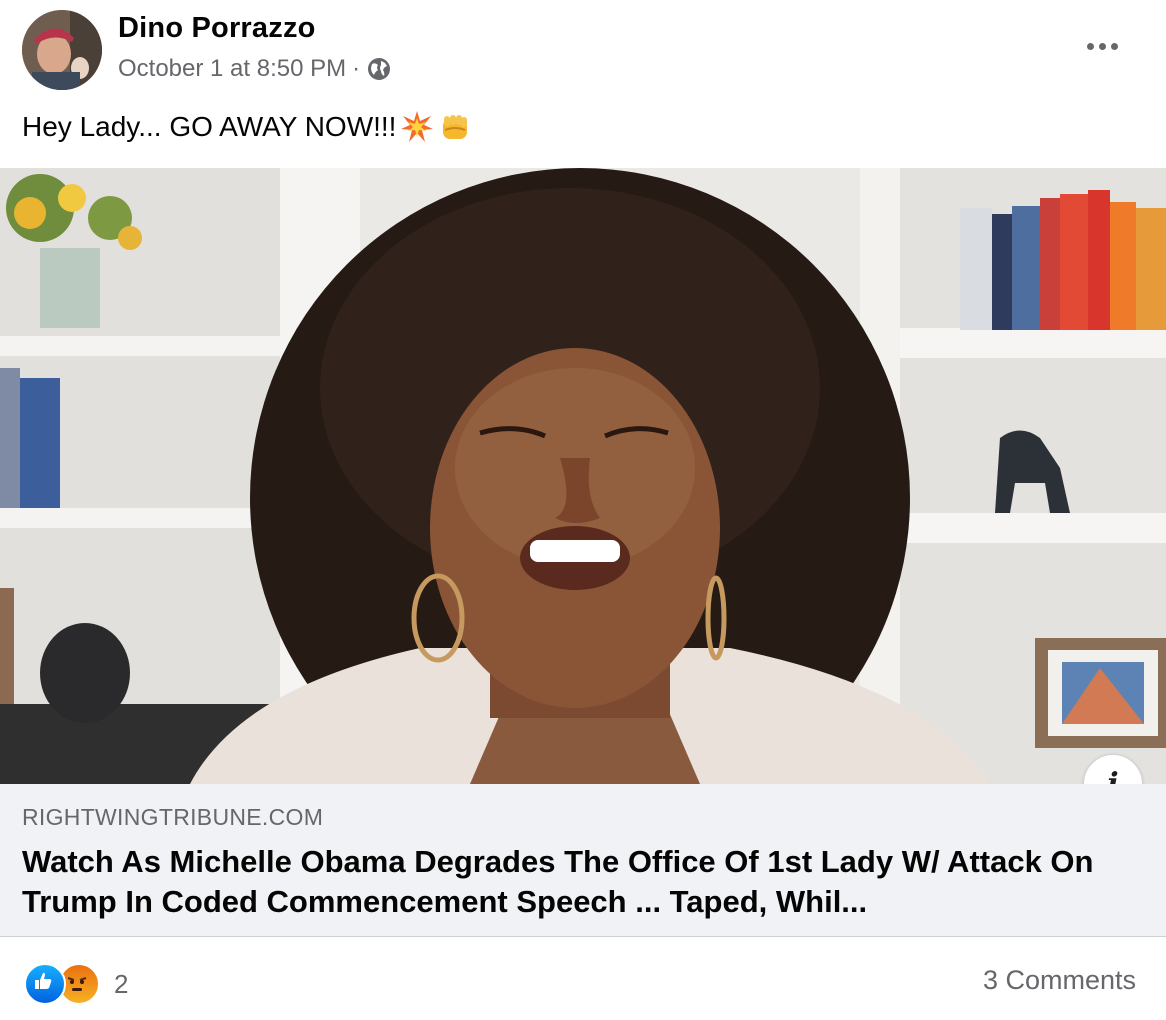 This screenshot has height=1020, width=1166. I want to click on collision-emoji, so click(417, 127).